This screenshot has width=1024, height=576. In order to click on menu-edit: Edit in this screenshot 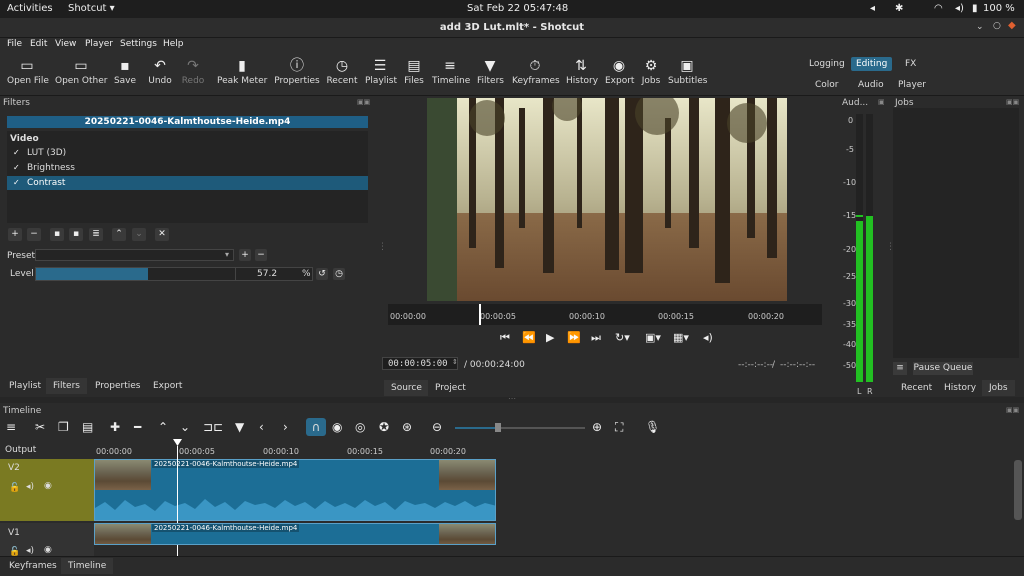, I will do `click(38, 44)`.